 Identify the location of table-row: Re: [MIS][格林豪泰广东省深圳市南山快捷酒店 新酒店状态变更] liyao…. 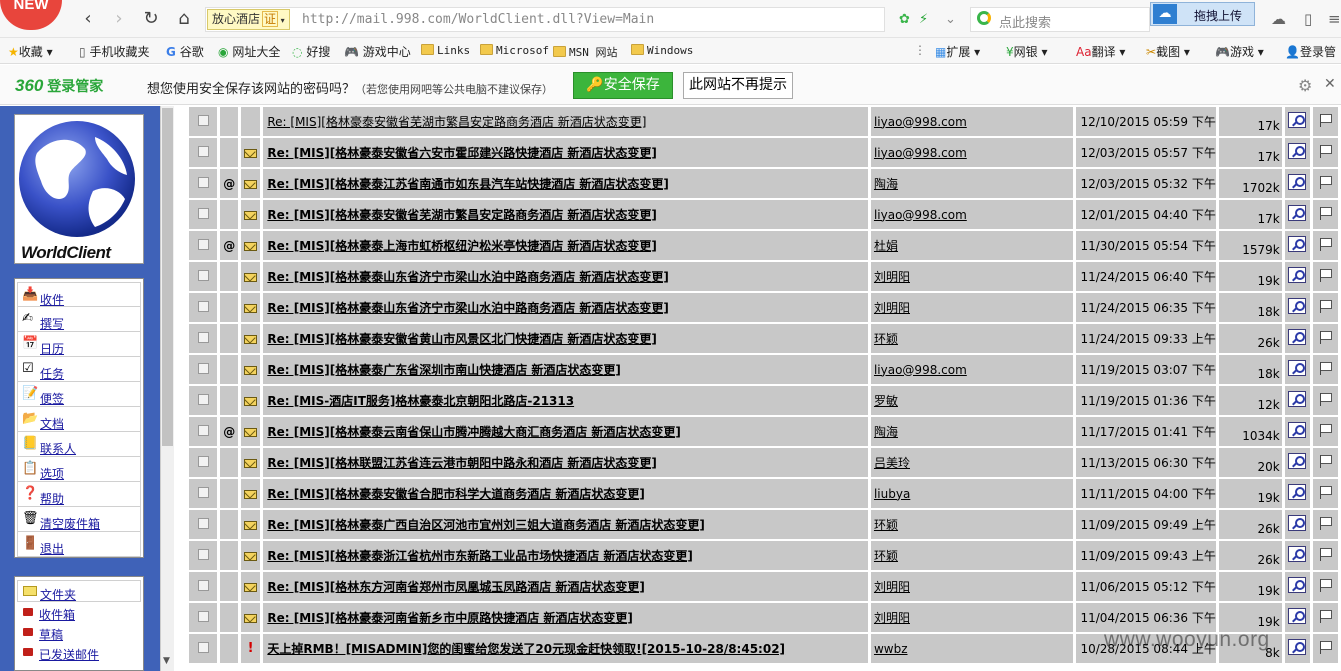
(763, 369).